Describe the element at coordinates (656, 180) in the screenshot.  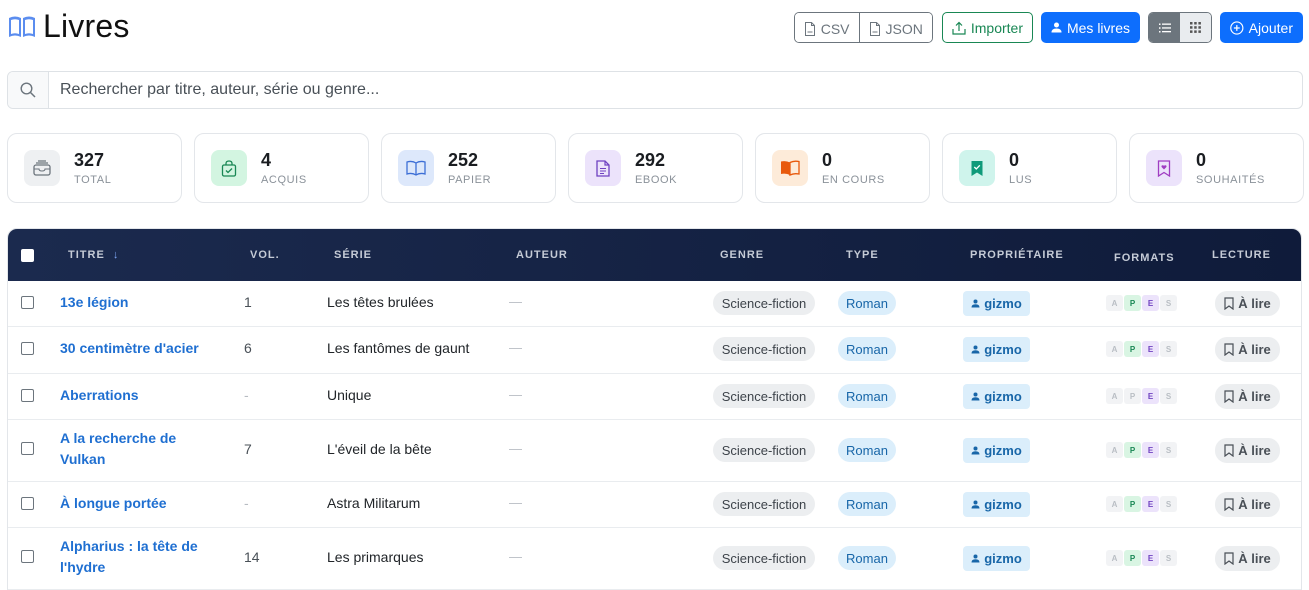
I see `stat-label: EBOOK` at that location.